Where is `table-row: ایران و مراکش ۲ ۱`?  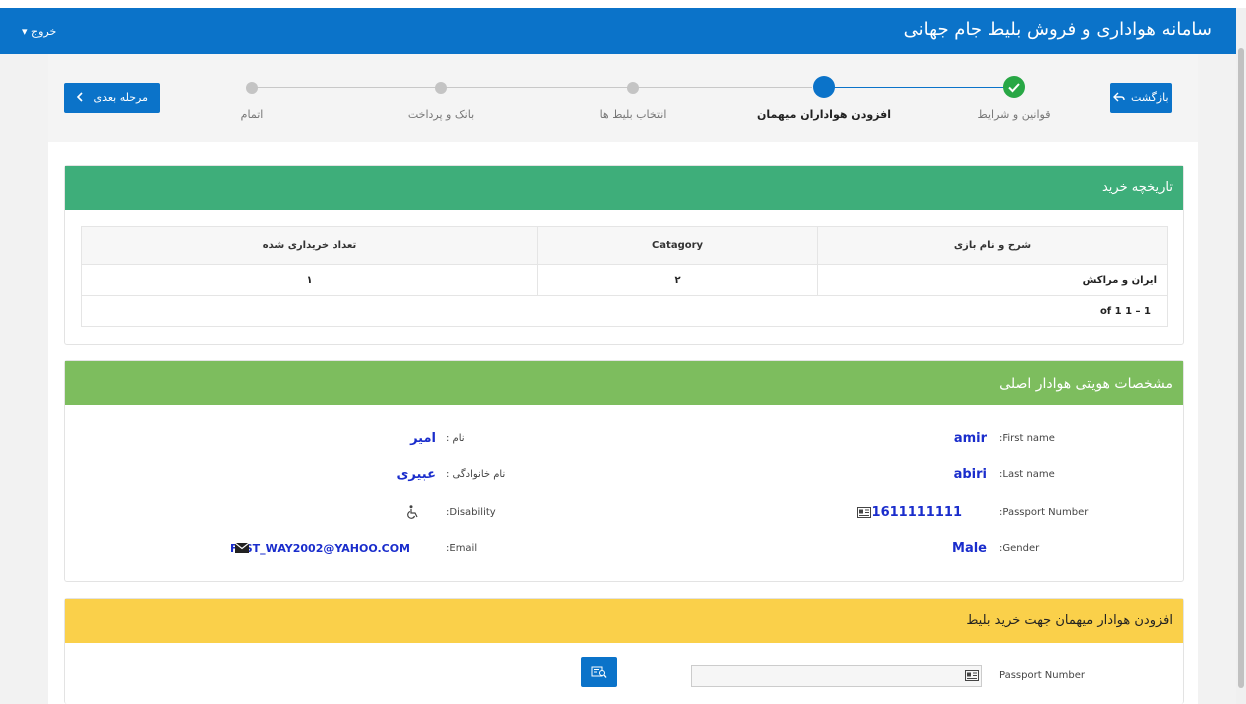 table-row: ایران و مراکش ۲ ۱ is located at coordinates (624, 280).